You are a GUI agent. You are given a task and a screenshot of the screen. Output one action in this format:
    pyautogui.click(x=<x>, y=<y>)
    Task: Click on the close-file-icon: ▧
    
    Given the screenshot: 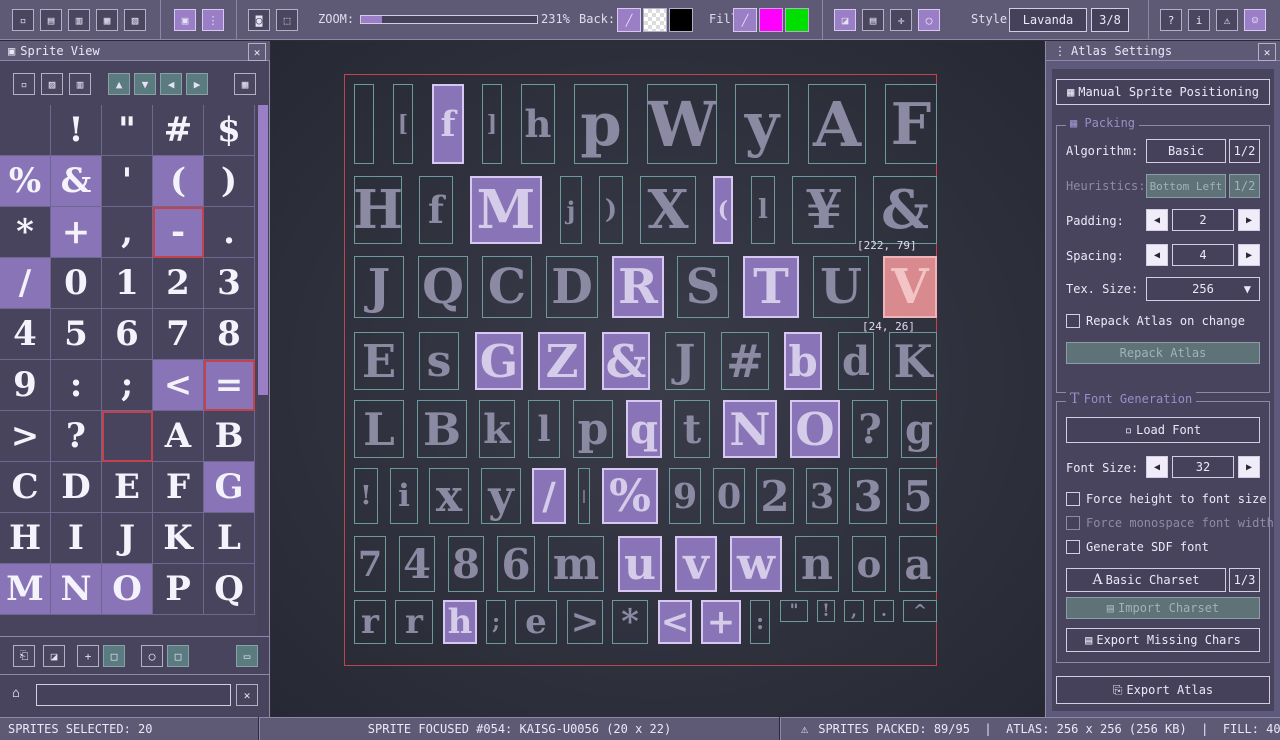 What is the action you would take?
    pyautogui.click(x=135, y=20)
    